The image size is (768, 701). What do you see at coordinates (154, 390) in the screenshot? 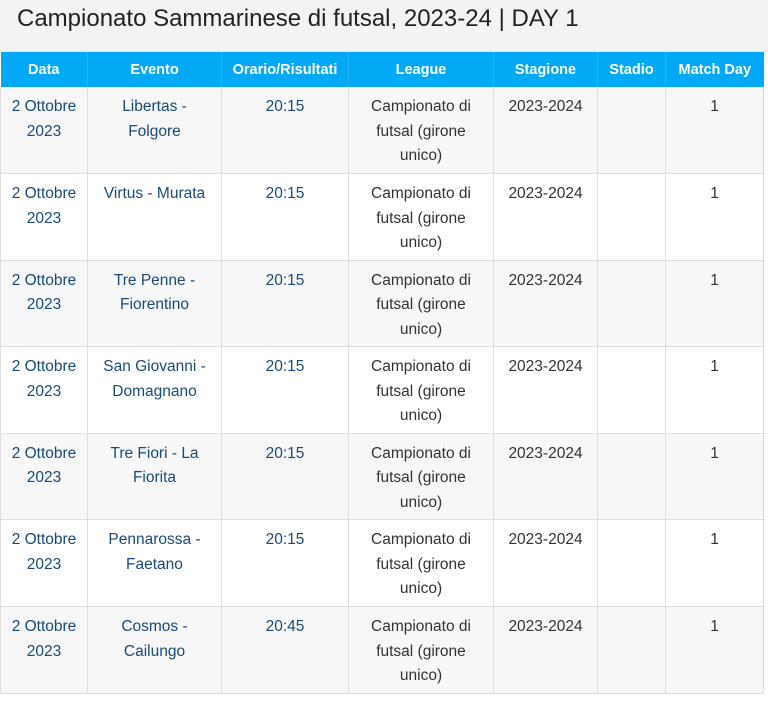
I see `cell-event: San Giovanni - Domagnano` at bounding box center [154, 390].